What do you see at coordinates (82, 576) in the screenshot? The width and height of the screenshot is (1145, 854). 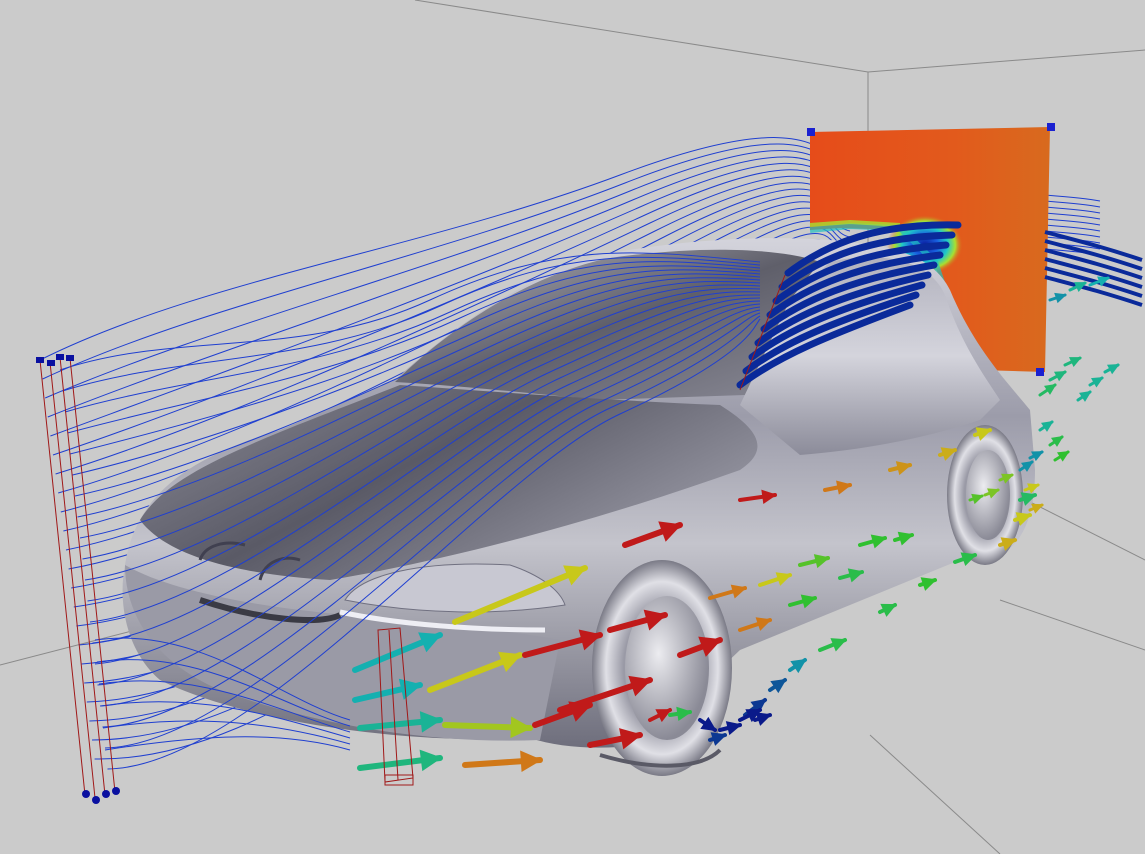 I see `rake-line` at bounding box center [82, 576].